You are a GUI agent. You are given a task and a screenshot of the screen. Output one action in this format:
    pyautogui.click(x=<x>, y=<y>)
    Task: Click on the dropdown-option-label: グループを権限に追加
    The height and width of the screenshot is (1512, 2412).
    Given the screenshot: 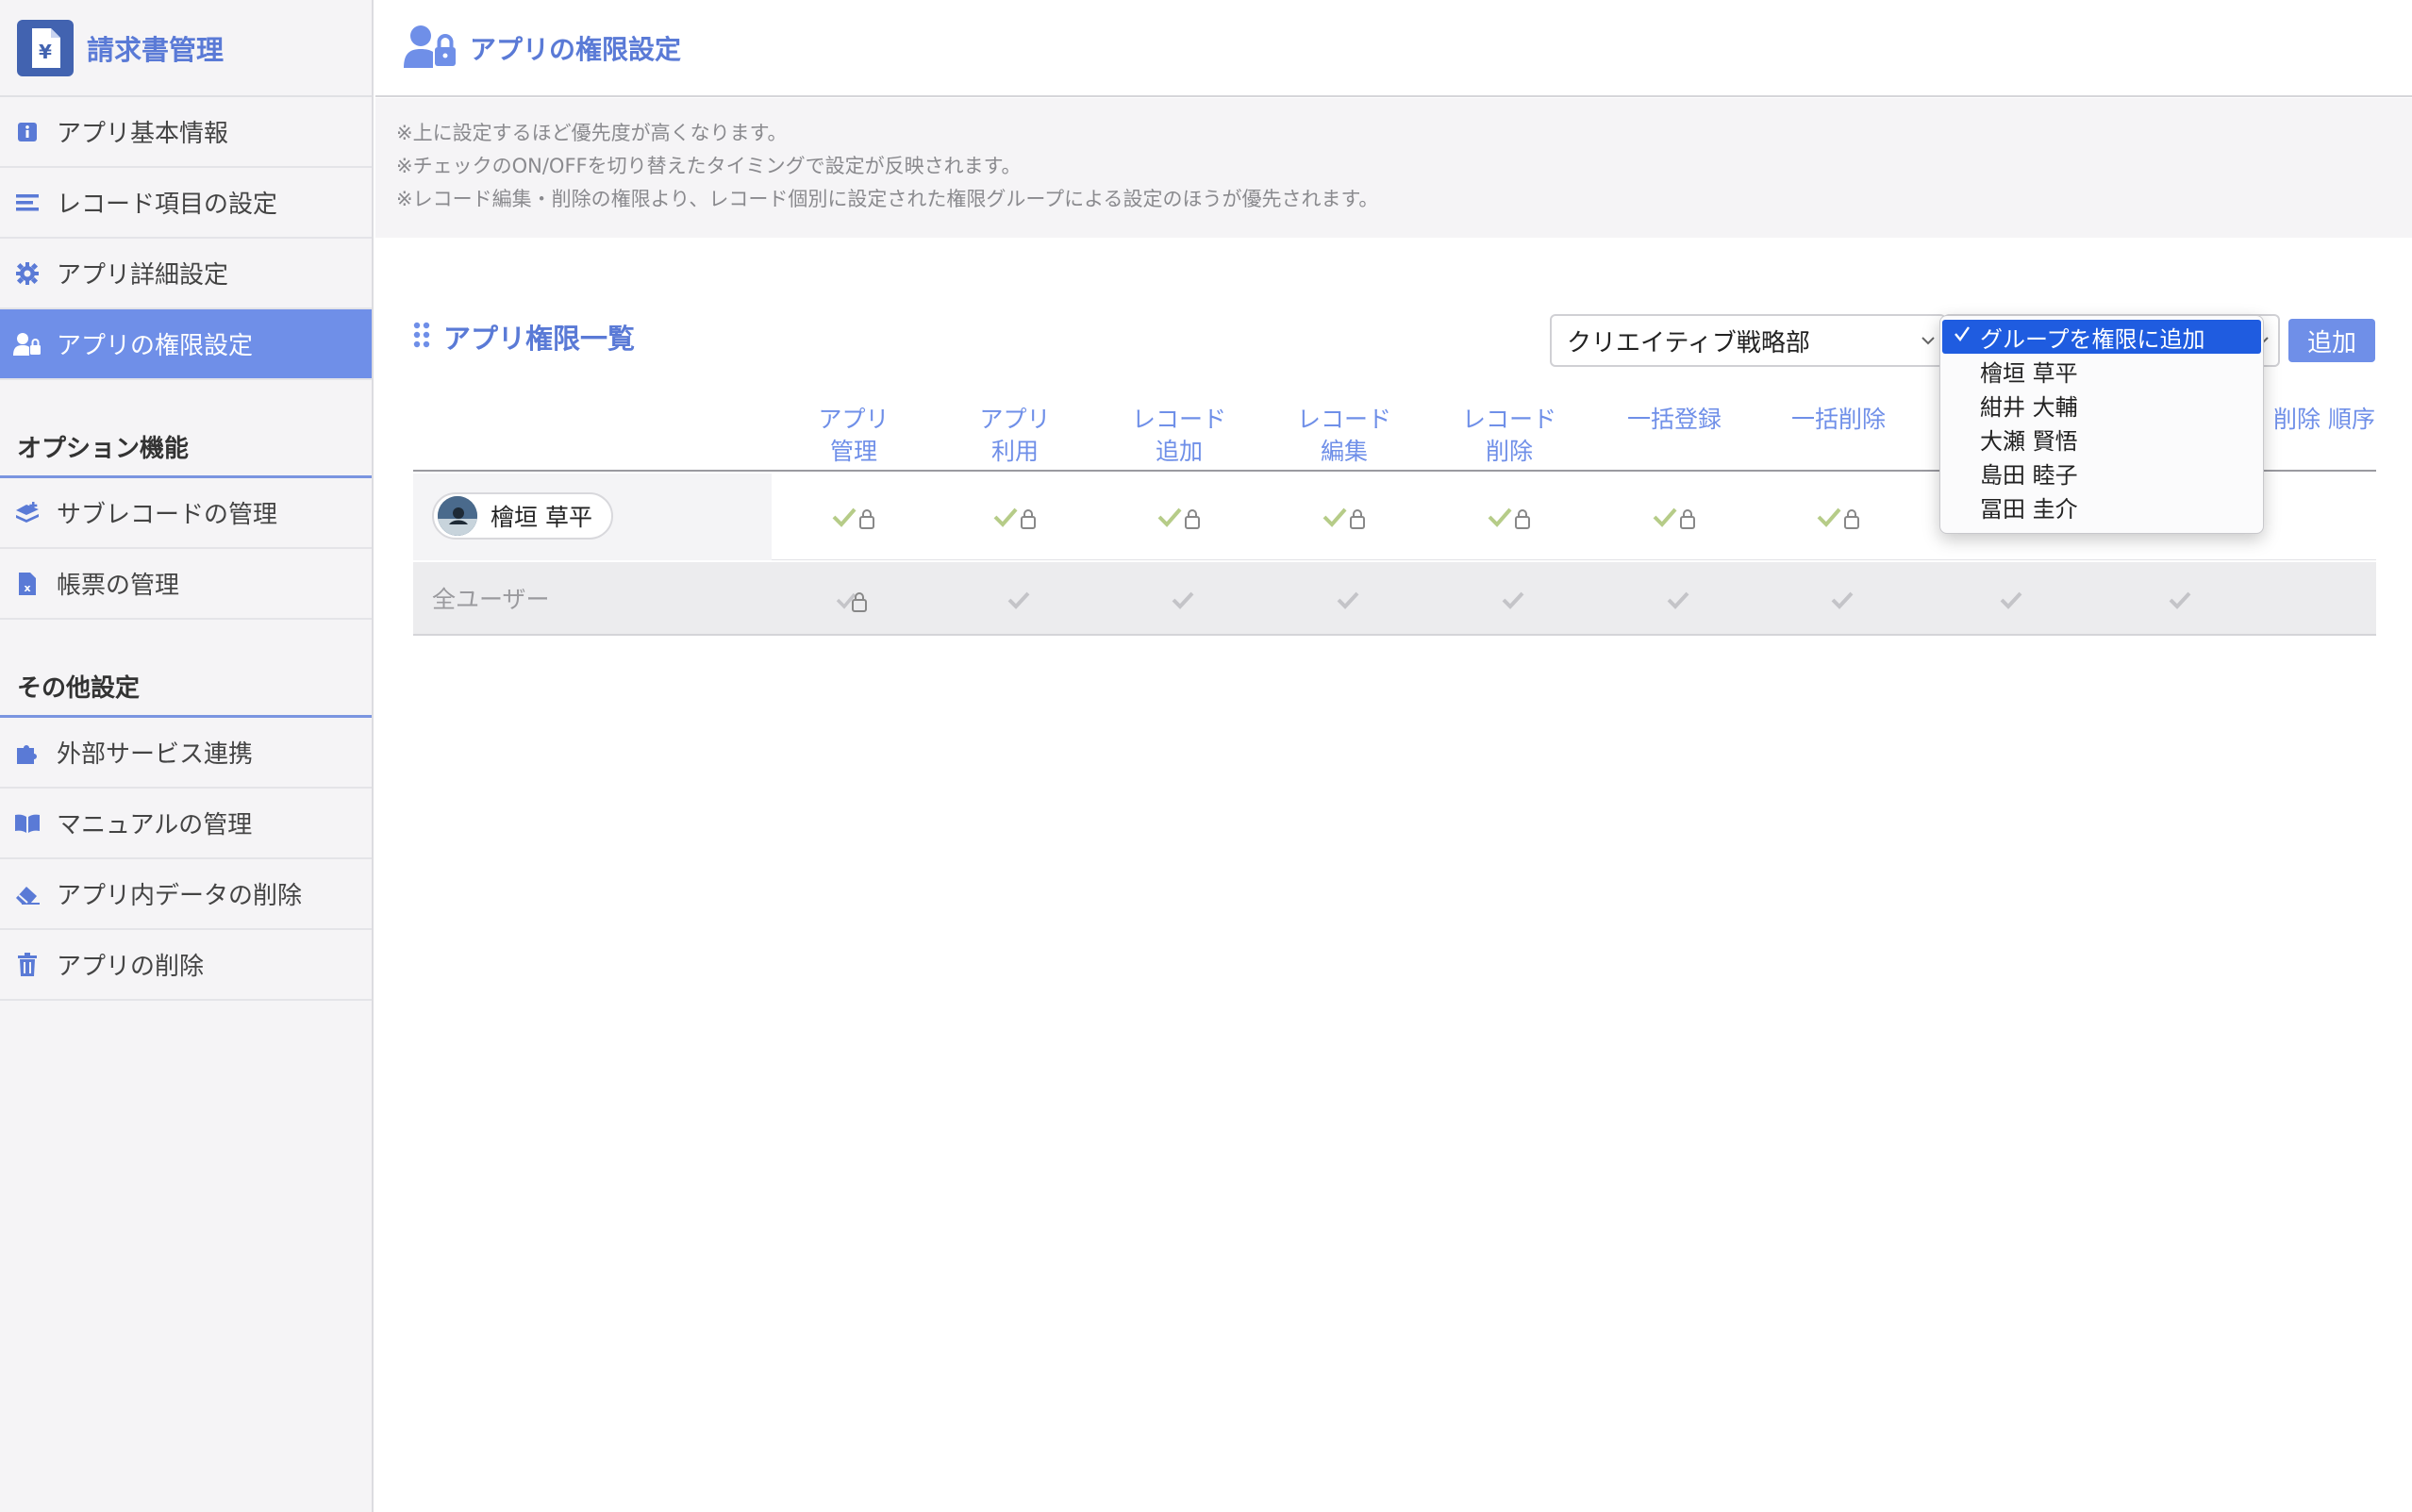 What is the action you would take?
    pyautogui.click(x=2092, y=339)
    